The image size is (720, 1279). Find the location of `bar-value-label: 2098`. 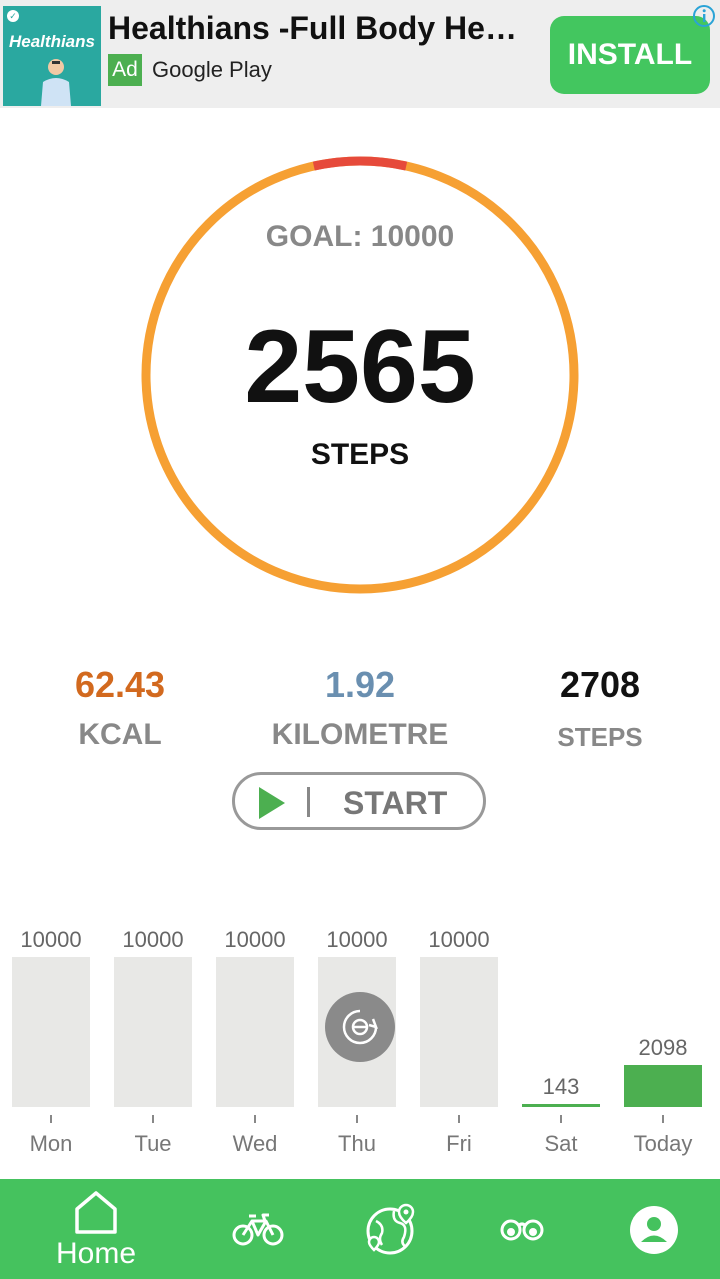

bar-value-label: 2098 is located at coordinates (663, 1047).